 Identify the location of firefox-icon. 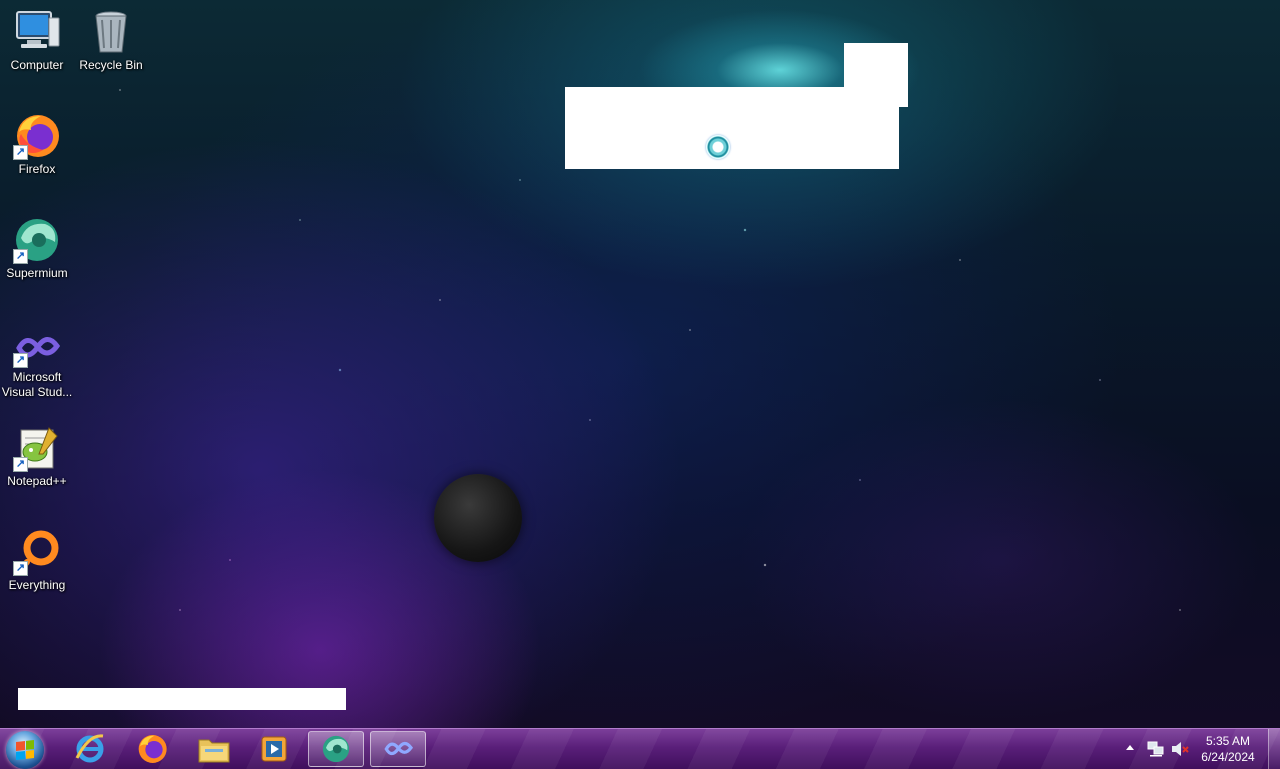
(152, 749).